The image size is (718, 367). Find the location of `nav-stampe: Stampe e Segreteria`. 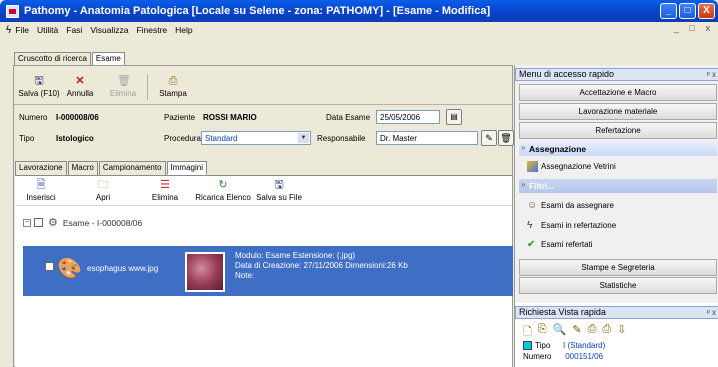

nav-stampe: Stampe e Segreteria is located at coordinates (618, 267).